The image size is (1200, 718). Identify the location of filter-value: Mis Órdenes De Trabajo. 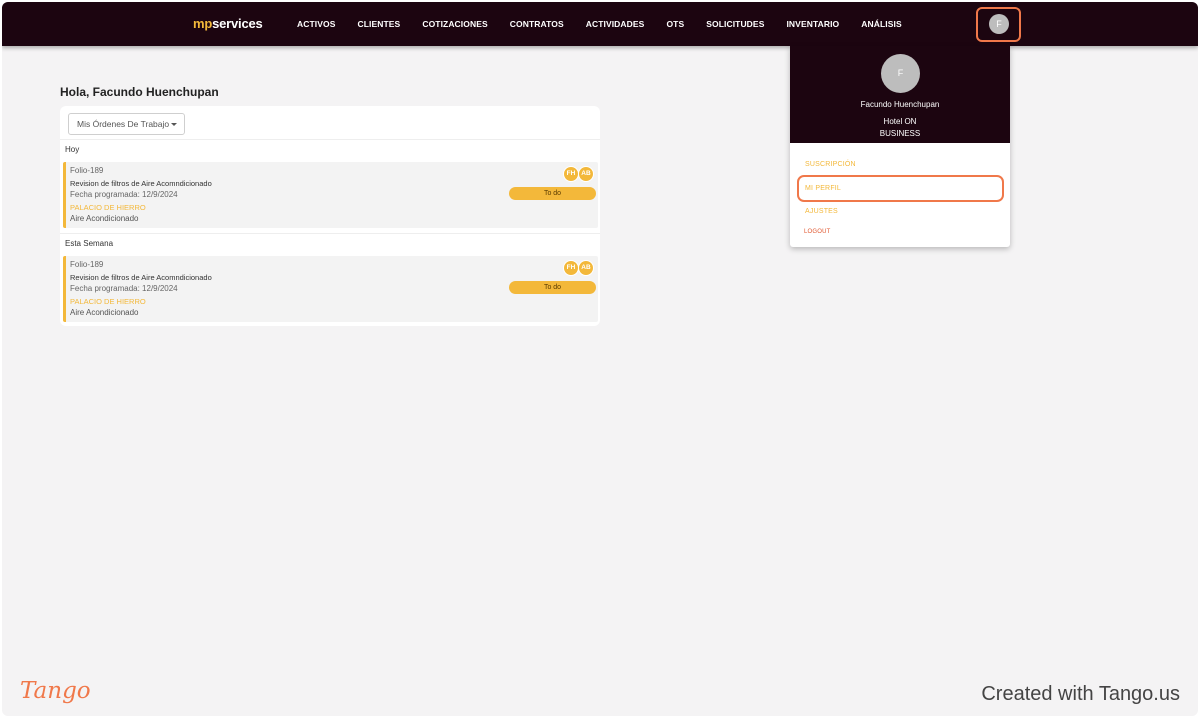
(123, 124).